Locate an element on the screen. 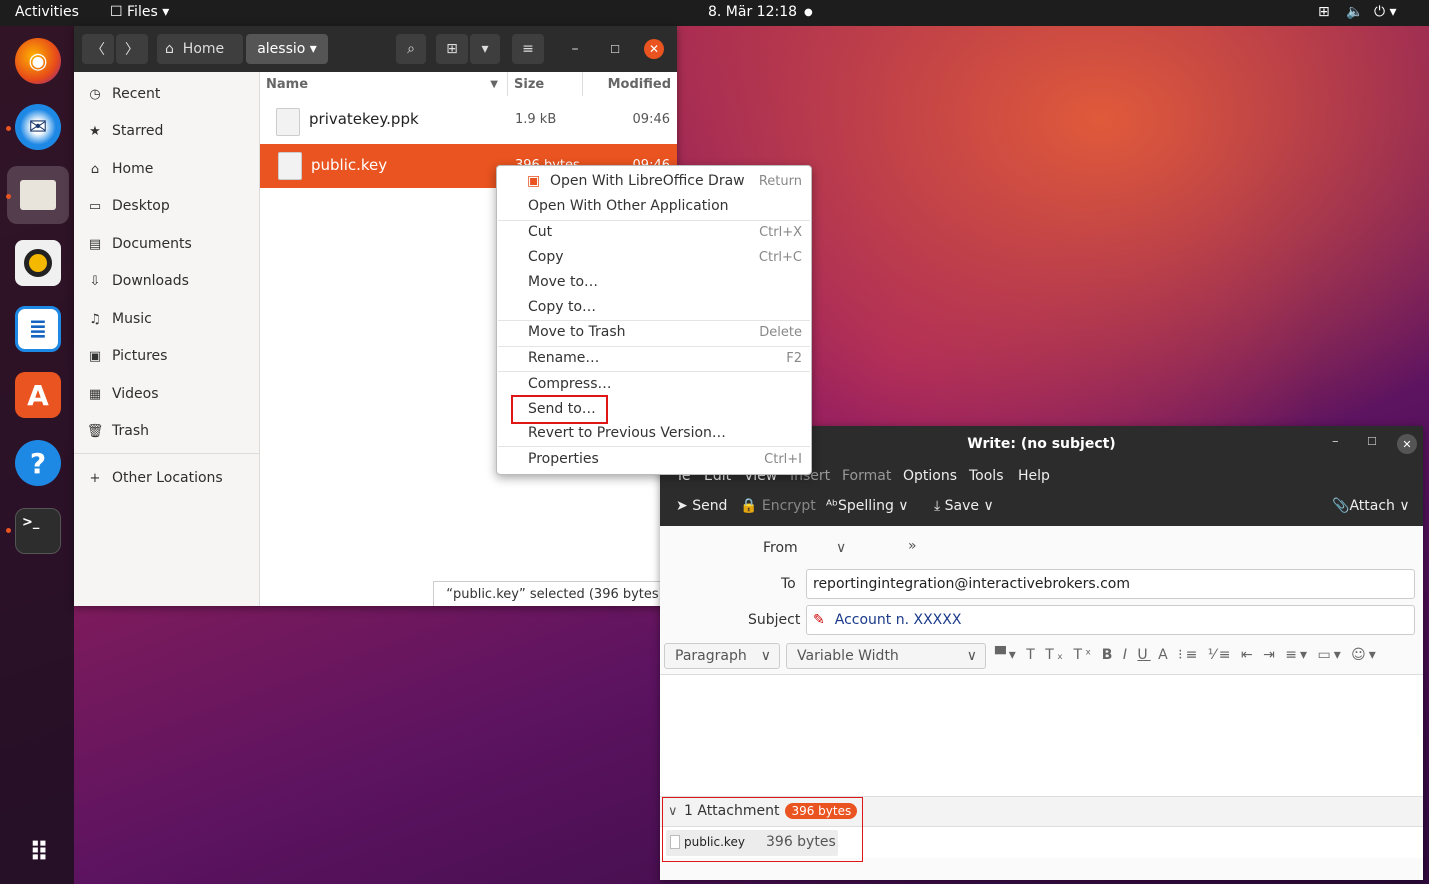 Image resolution: width=1429 pixels, height=884 pixels. spelling-label: Spelling is located at coordinates (866, 506).